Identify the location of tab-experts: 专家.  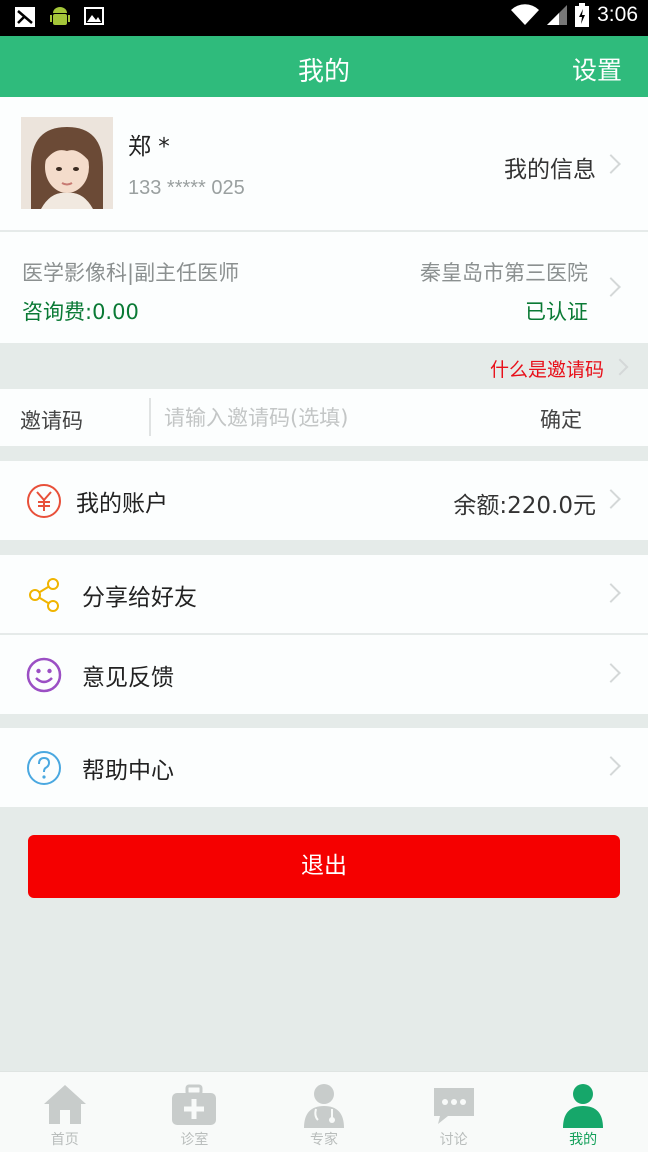
(324, 1112).